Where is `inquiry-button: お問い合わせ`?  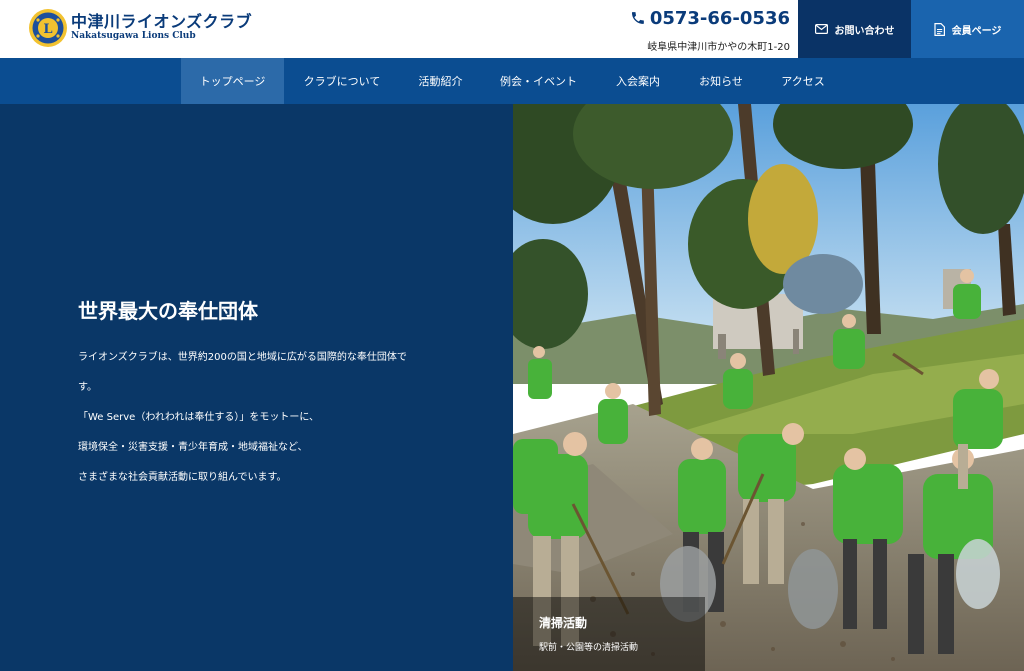 inquiry-button: お問い合わせ is located at coordinates (854, 29).